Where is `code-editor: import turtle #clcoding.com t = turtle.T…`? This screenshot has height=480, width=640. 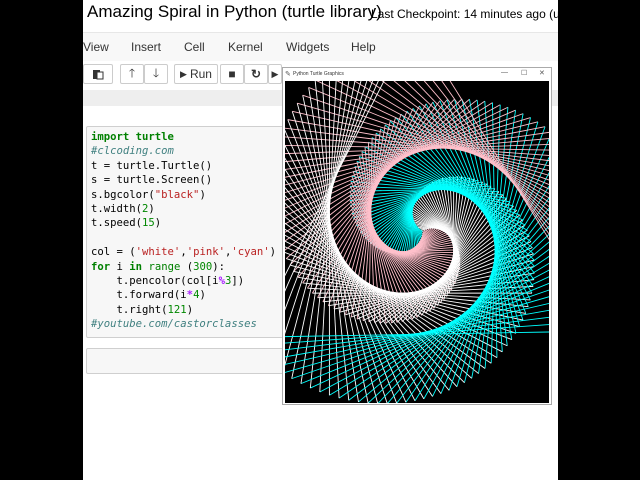
code-editor: import turtle #clcoding.com t = turtle.T… is located at coordinates (183, 231).